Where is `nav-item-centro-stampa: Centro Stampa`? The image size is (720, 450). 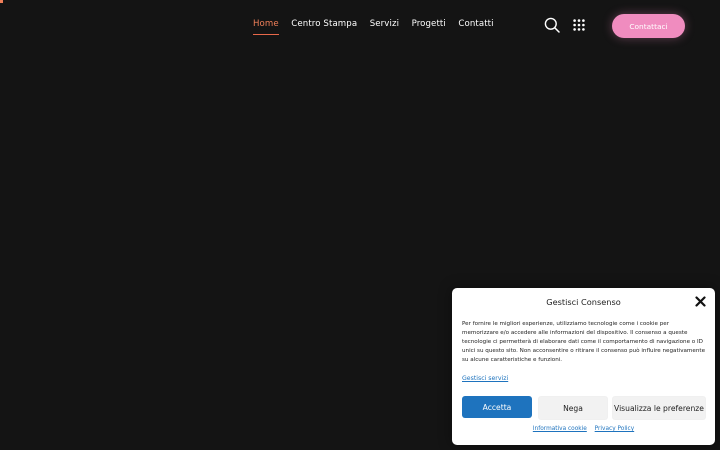
nav-item-centro-stampa: Centro Stampa is located at coordinates (324, 27).